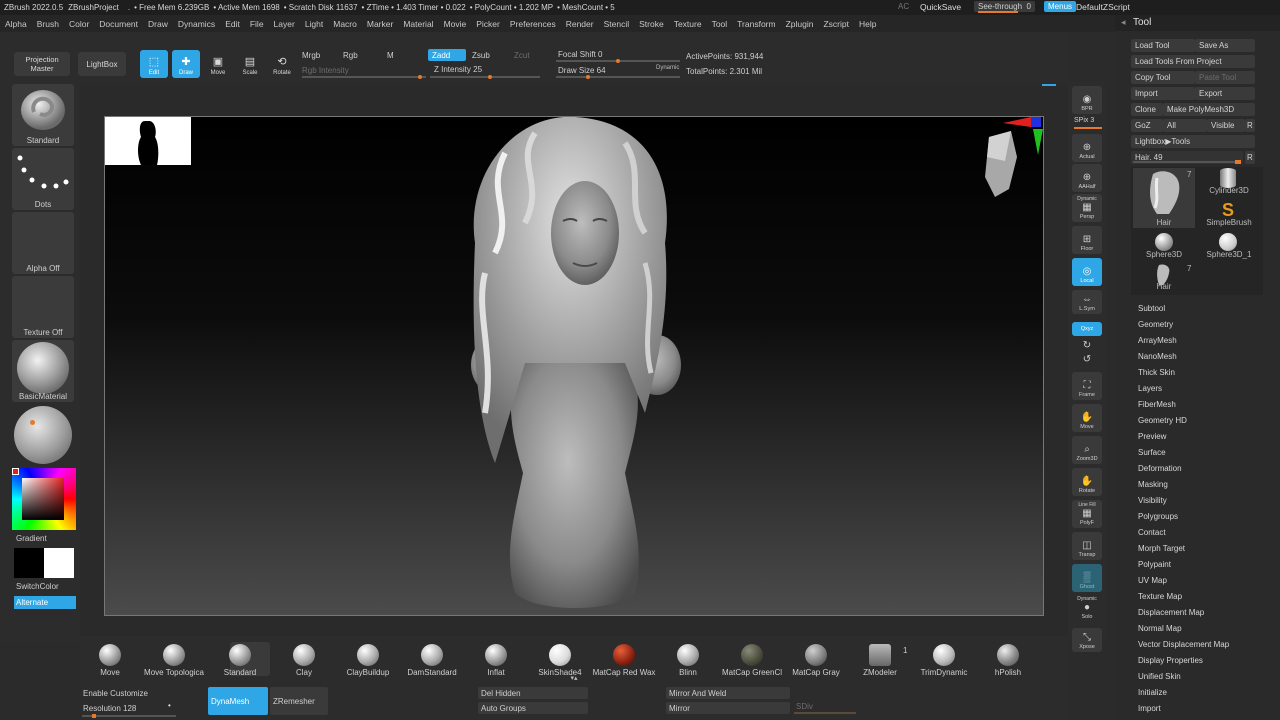 The image size is (1280, 720). Describe the element at coordinates (1087, 609) in the screenshot. I see `solo-button: Dynamic ● Solo` at that location.